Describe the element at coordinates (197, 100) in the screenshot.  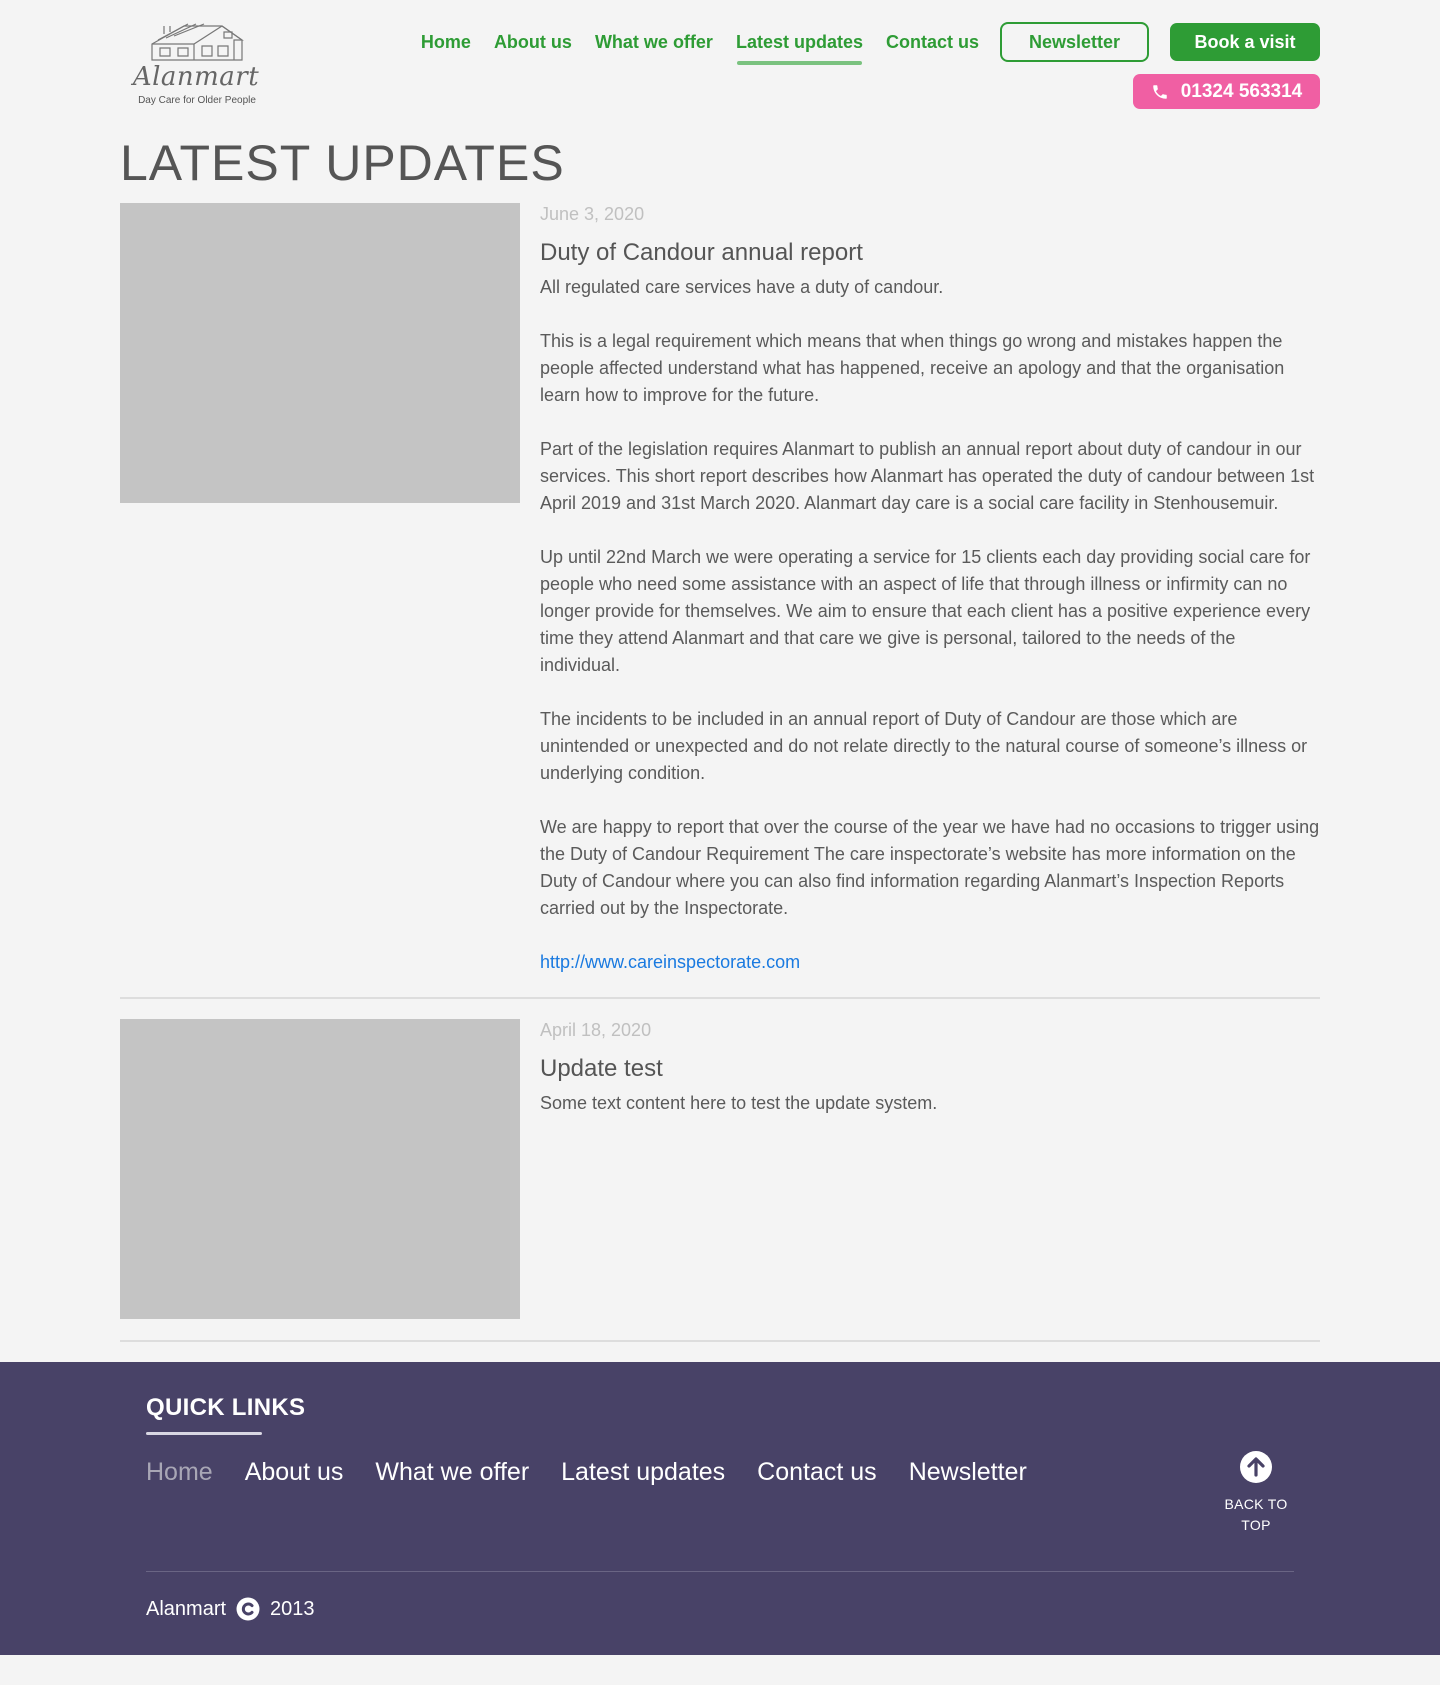
I see `logo-tagline: Day Care for Older People` at that location.